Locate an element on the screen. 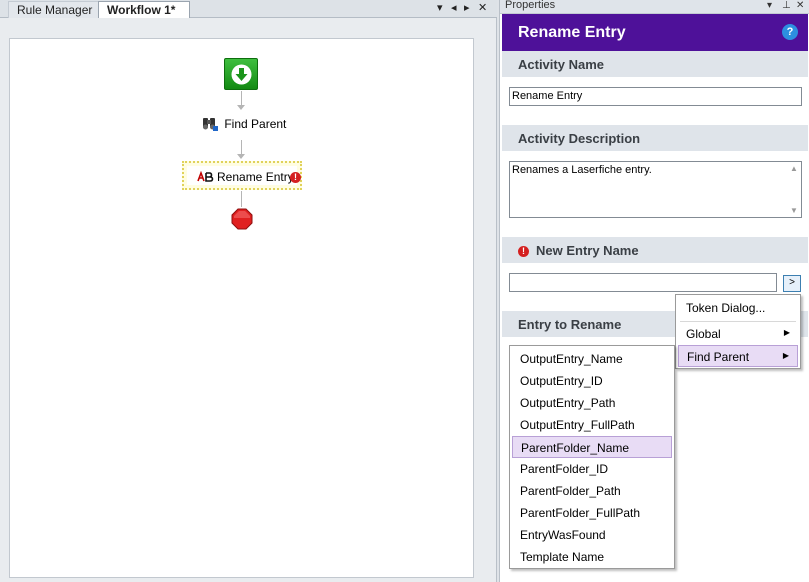  rename-entry-activity: Rename Entry ! is located at coordinates (242, 175).